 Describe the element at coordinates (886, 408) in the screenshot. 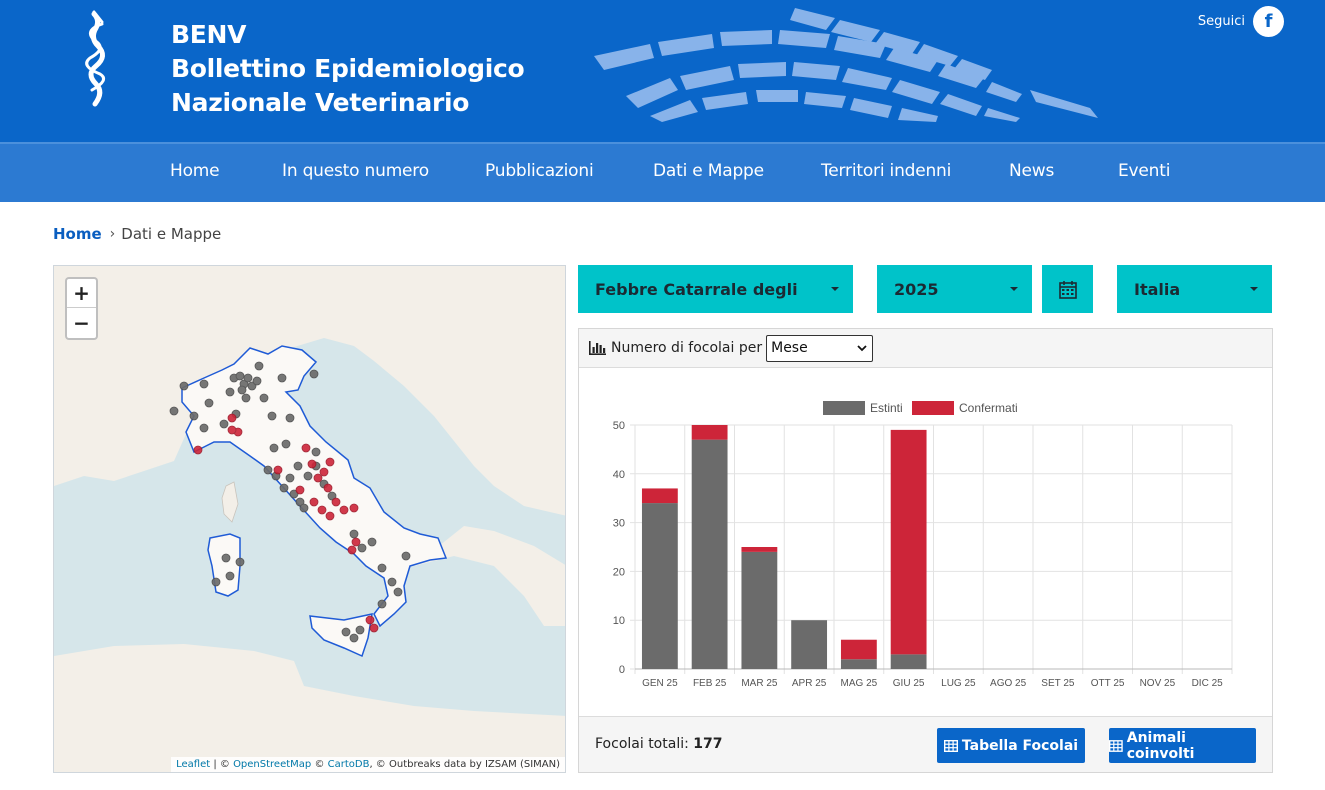

I see `legend-label-estinti: Estinti` at that location.